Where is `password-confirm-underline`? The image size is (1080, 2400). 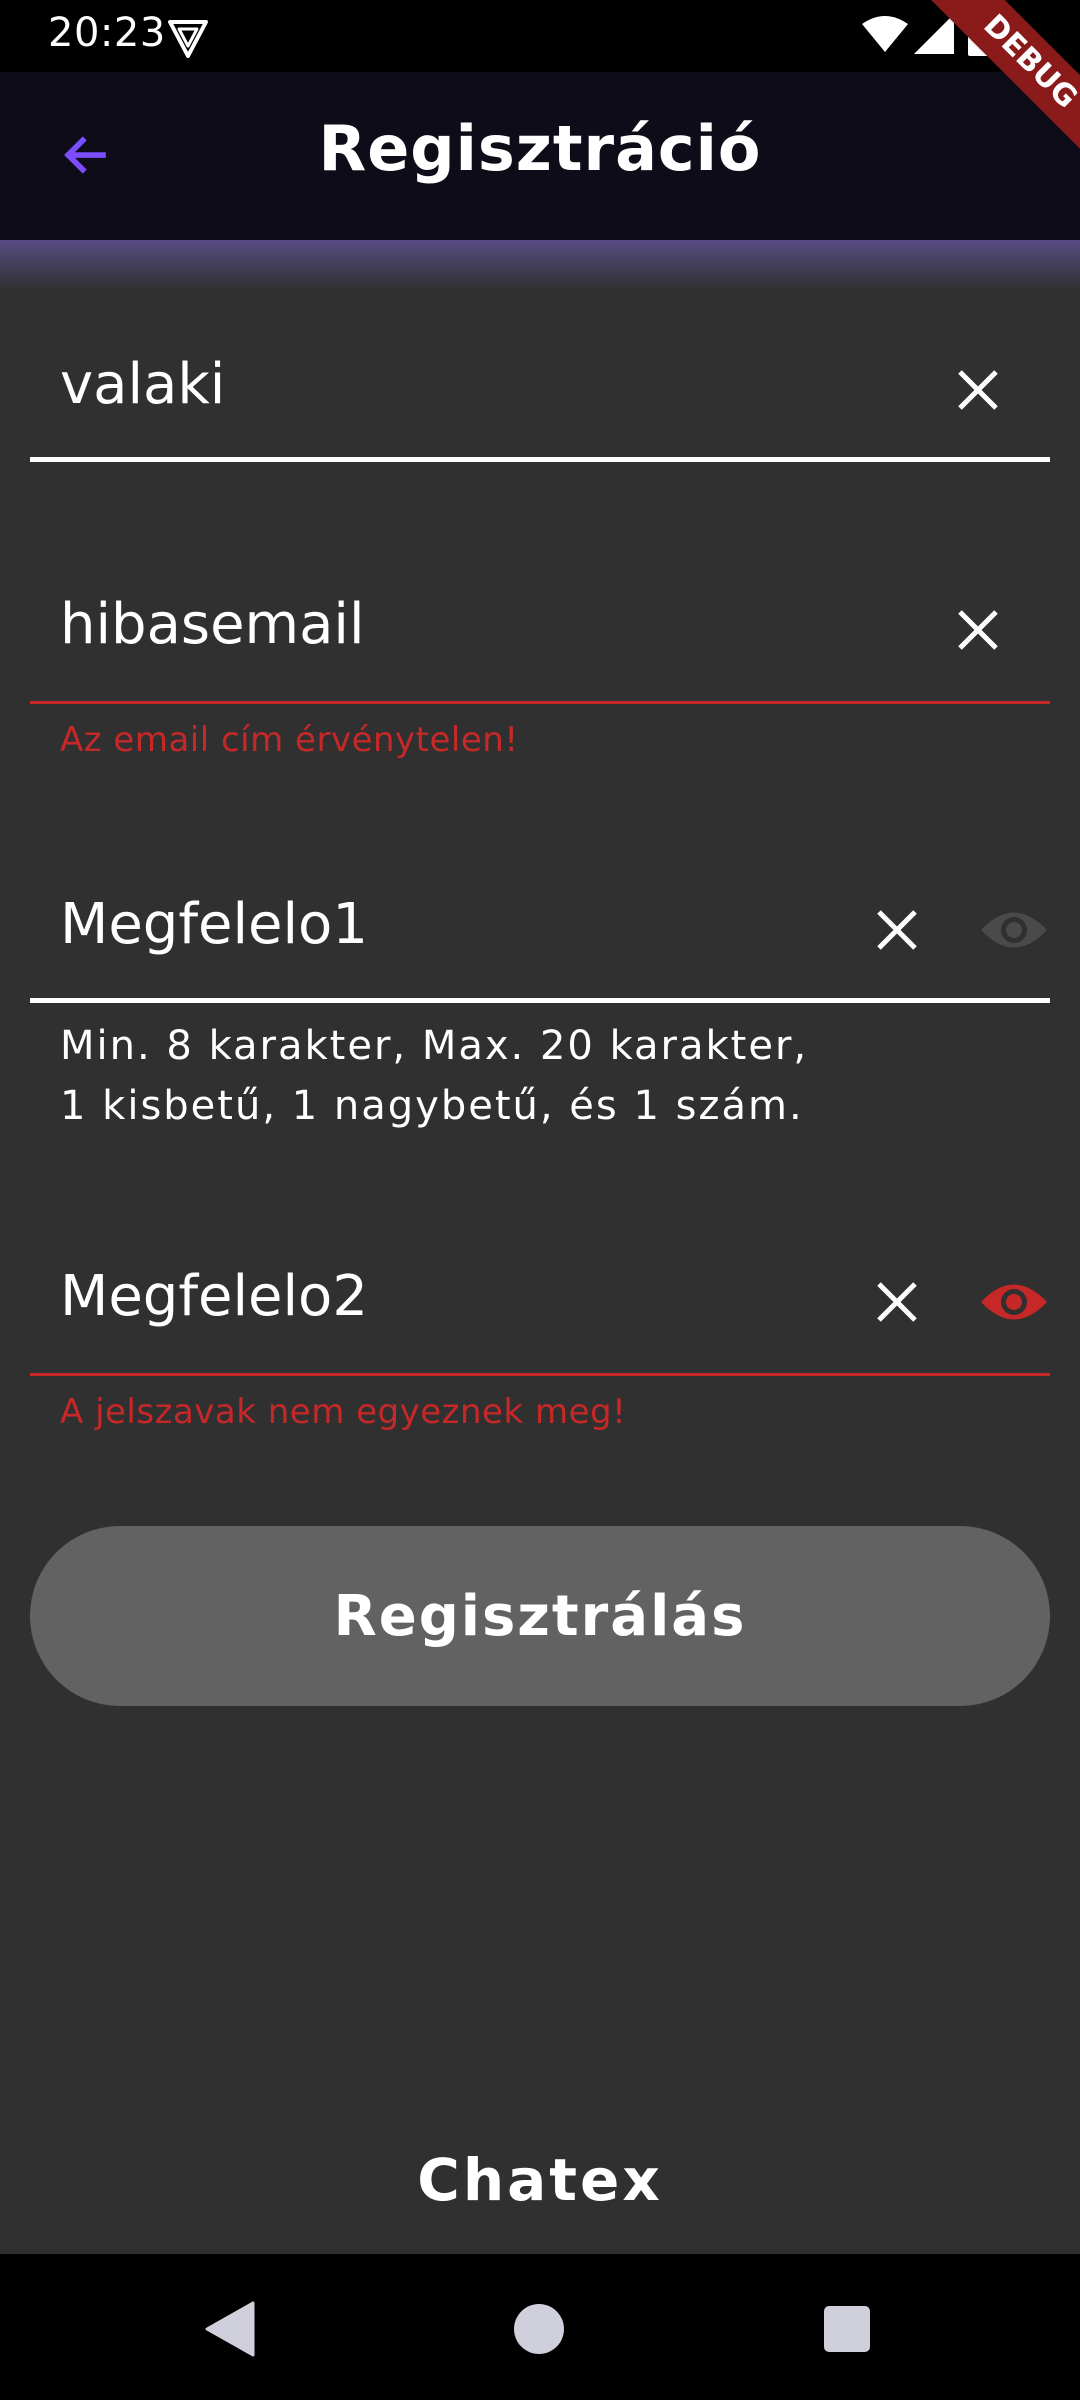 password-confirm-underline is located at coordinates (540, 1374).